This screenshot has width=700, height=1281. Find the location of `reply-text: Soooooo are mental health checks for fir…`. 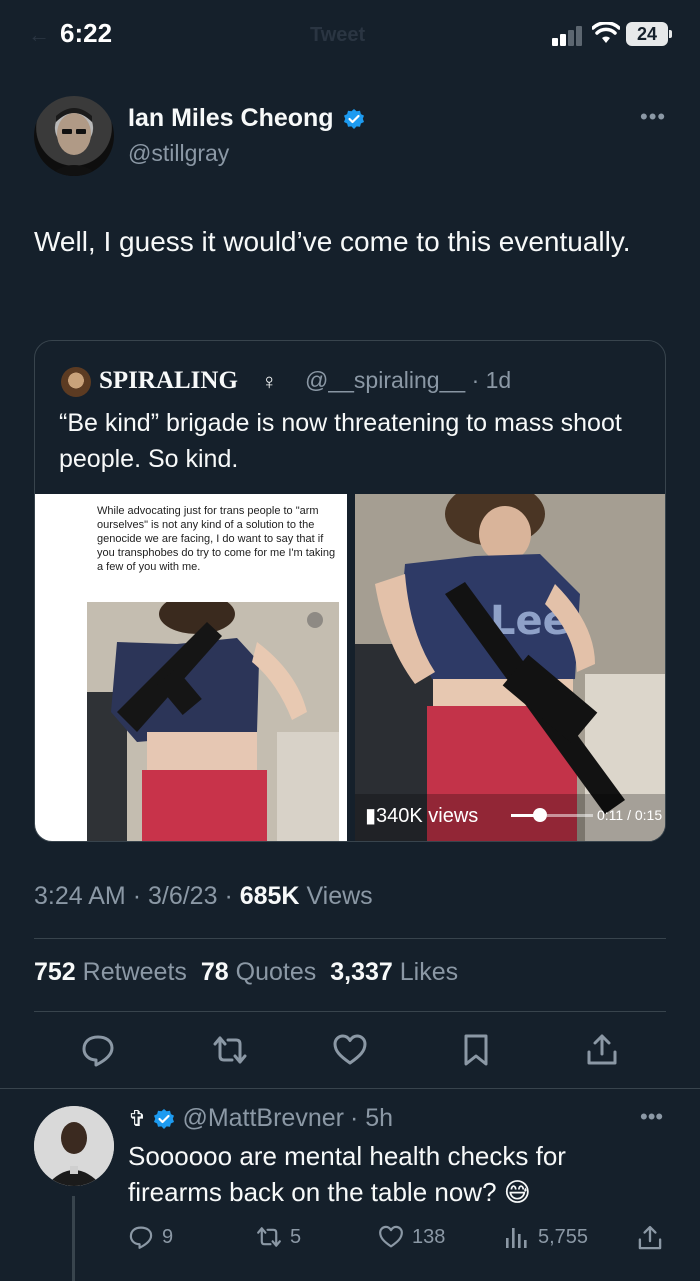

reply-text: Soooooo are mental health checks for fir… is located at coordinates (347, 1174).